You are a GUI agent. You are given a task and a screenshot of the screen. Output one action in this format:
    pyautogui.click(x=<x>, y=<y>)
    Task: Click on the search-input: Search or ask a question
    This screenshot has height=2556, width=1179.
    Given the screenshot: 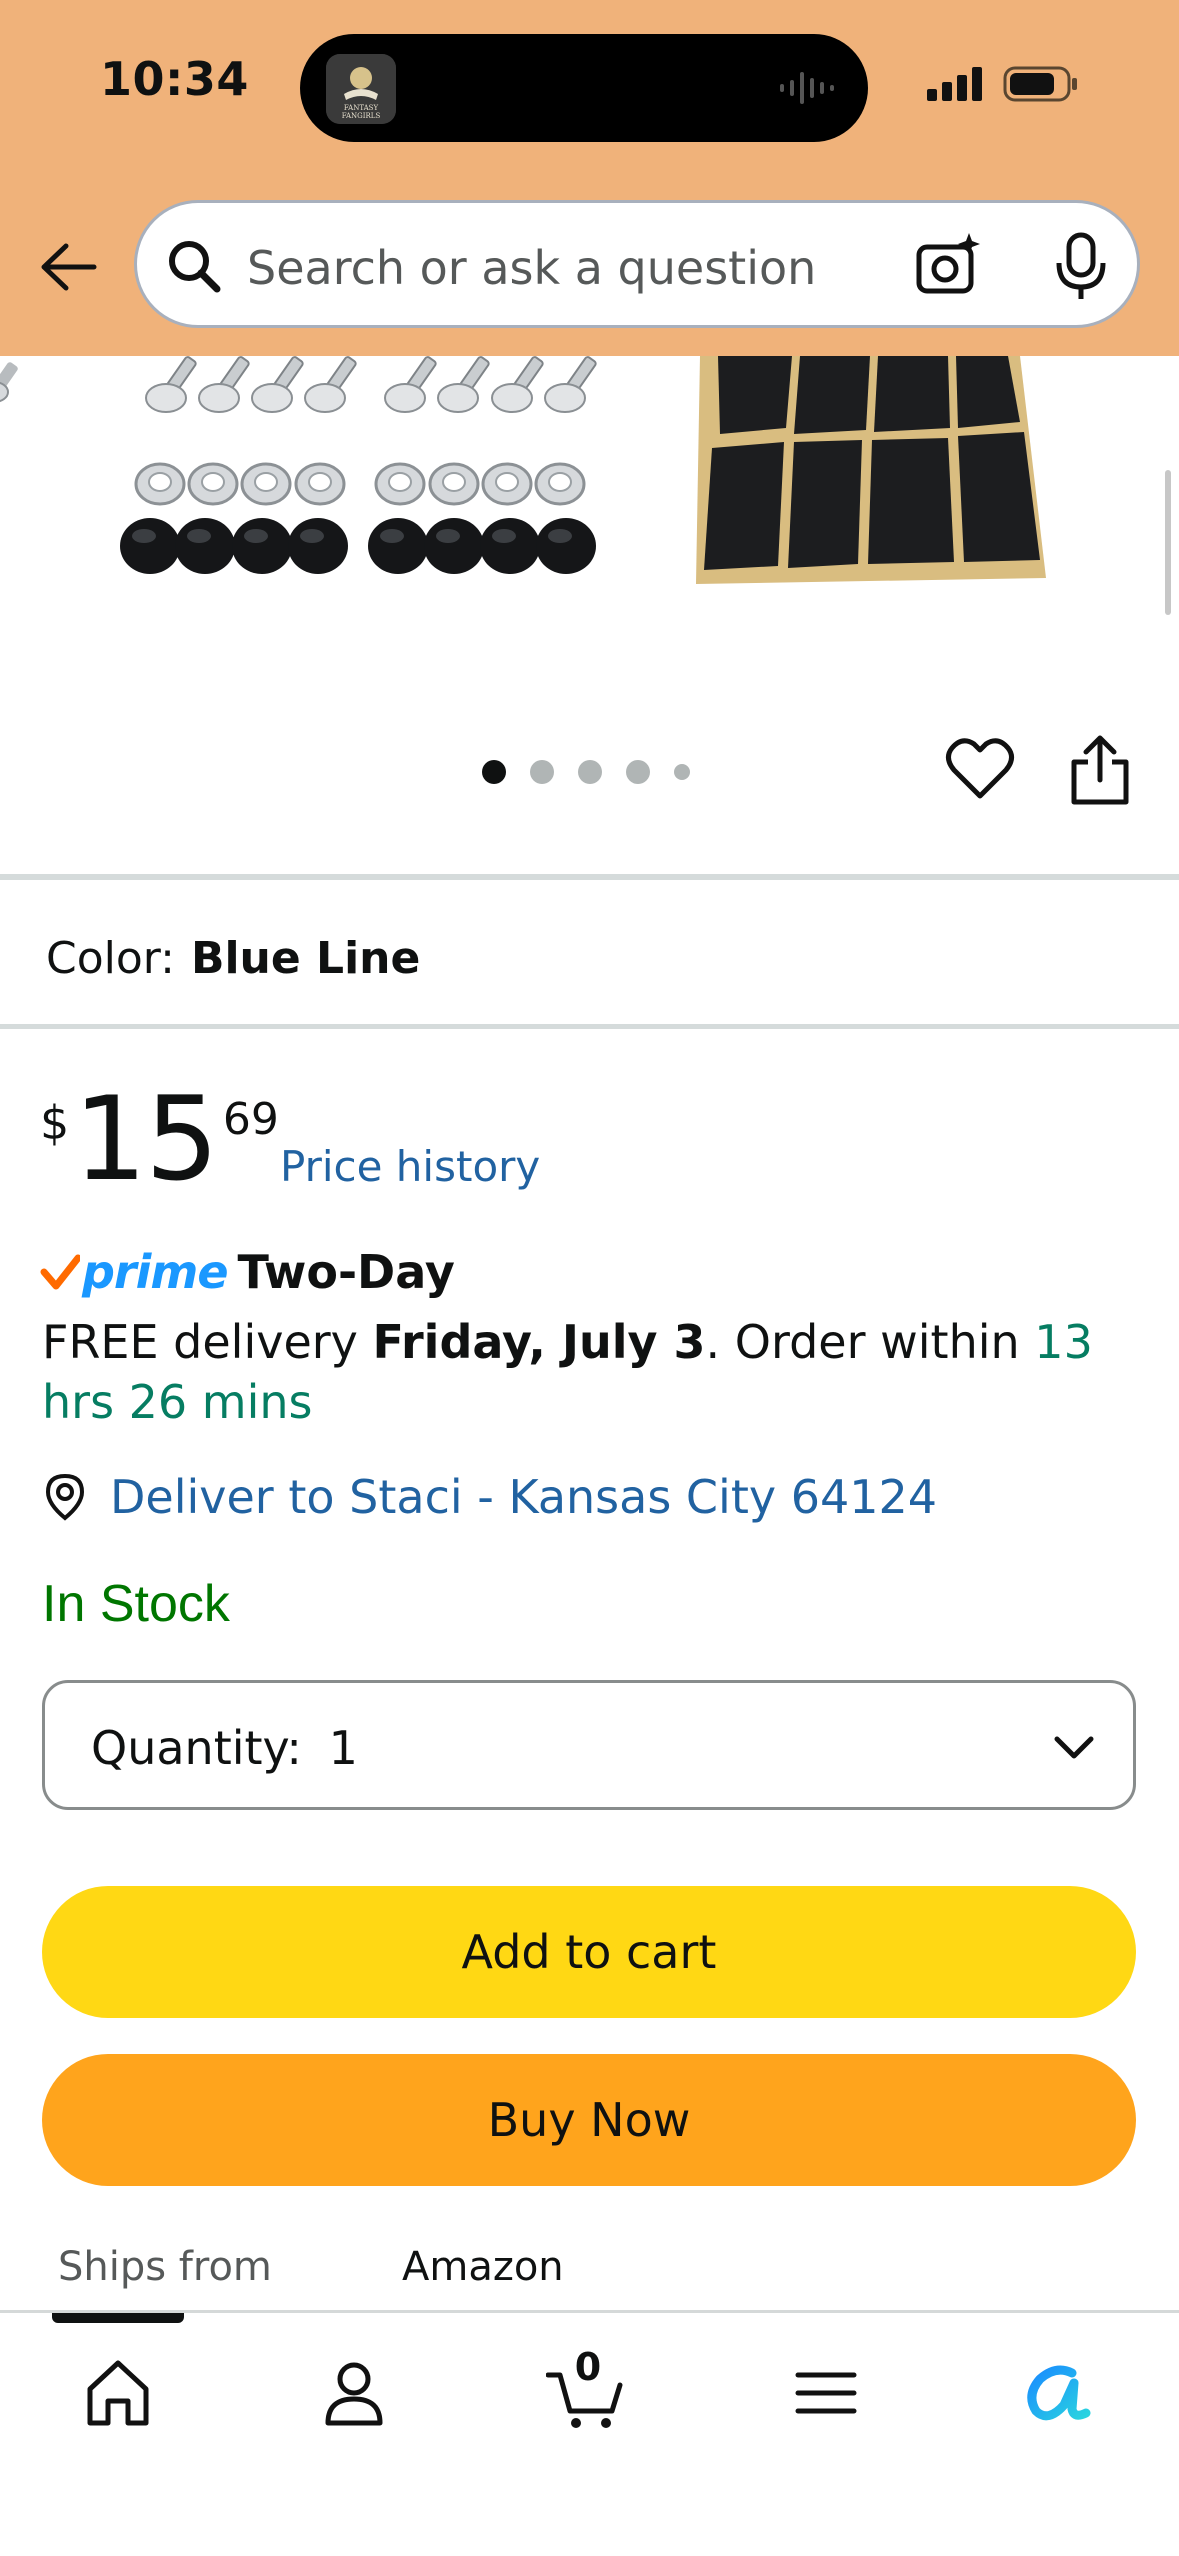 What is the action you would take?
    pyautogui.click(x=531, y=268)
    